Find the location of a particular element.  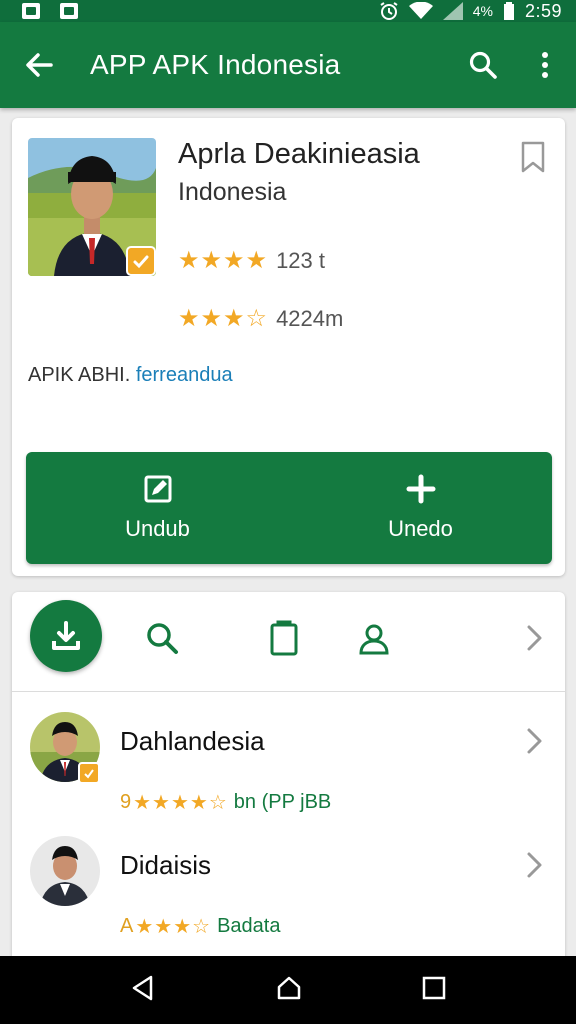

card-toolbar is located at coordinates (288, 642).